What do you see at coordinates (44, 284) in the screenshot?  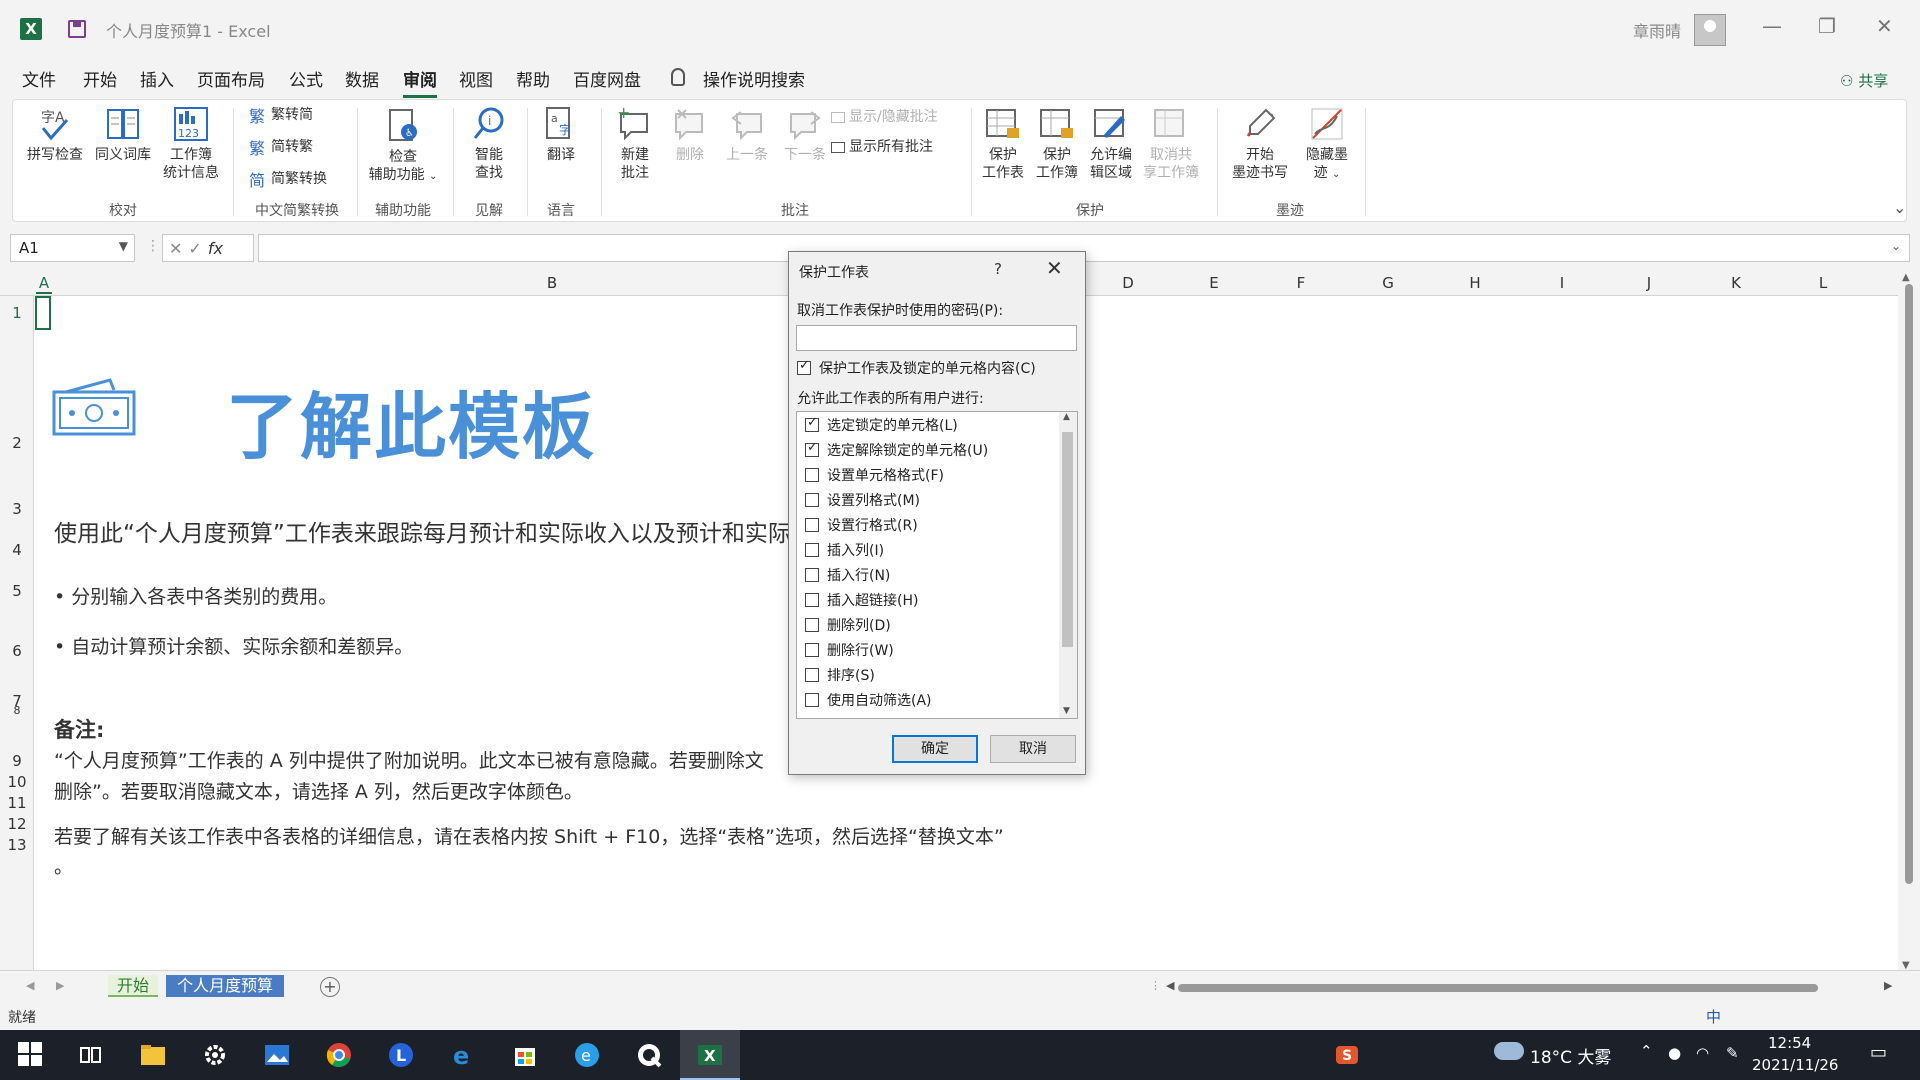 I see `column-header: A` at bounding box center [44, 284].